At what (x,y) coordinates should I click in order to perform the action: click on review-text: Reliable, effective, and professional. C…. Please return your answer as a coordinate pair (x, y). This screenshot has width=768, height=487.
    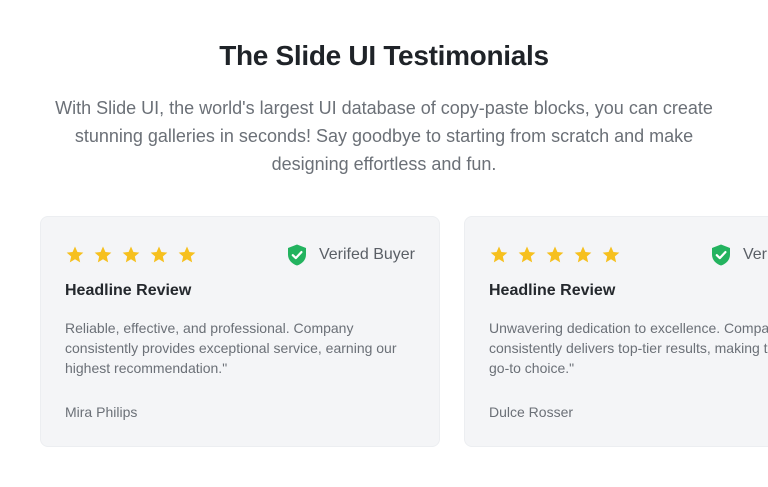
    Looking at the image, I should click on (231, 348).